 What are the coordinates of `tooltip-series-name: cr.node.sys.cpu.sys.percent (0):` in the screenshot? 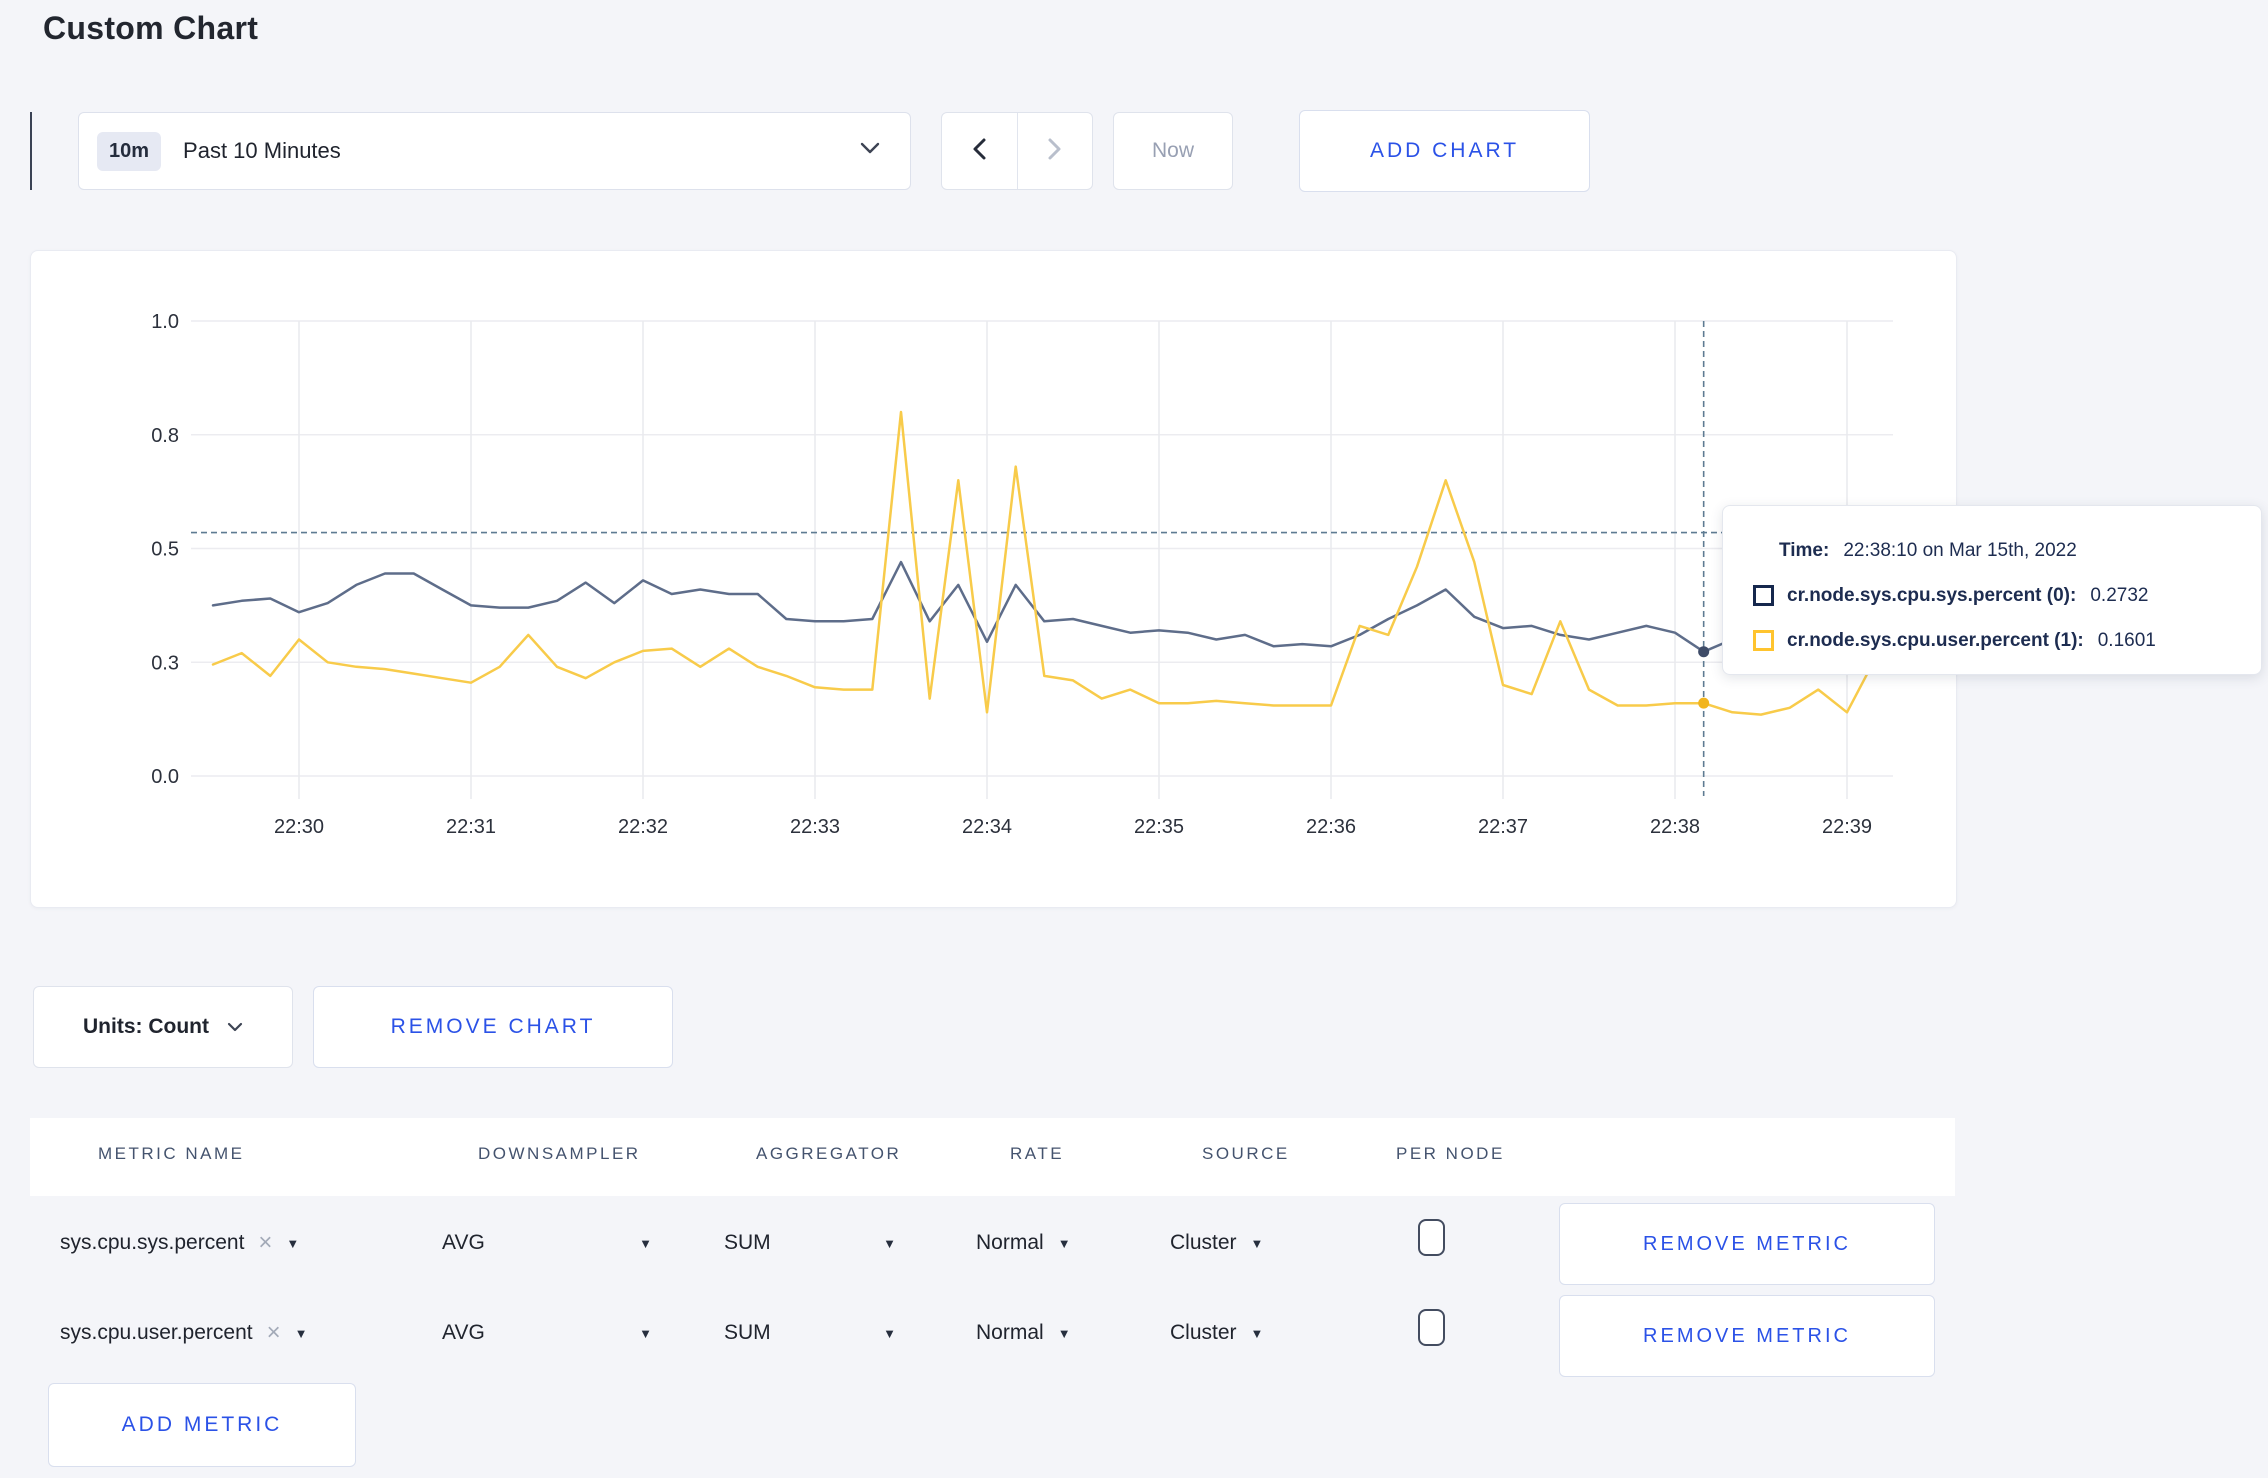 It's located at (1932, 595).